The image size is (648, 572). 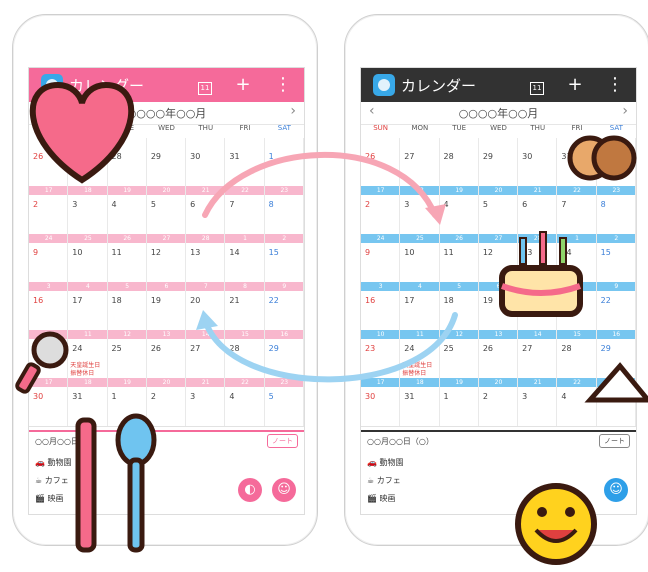 What do you see at coordinates (250, 490) in the screenshot?
I see `pill-sticker-button: ◐` at bounding box center [250, 490].